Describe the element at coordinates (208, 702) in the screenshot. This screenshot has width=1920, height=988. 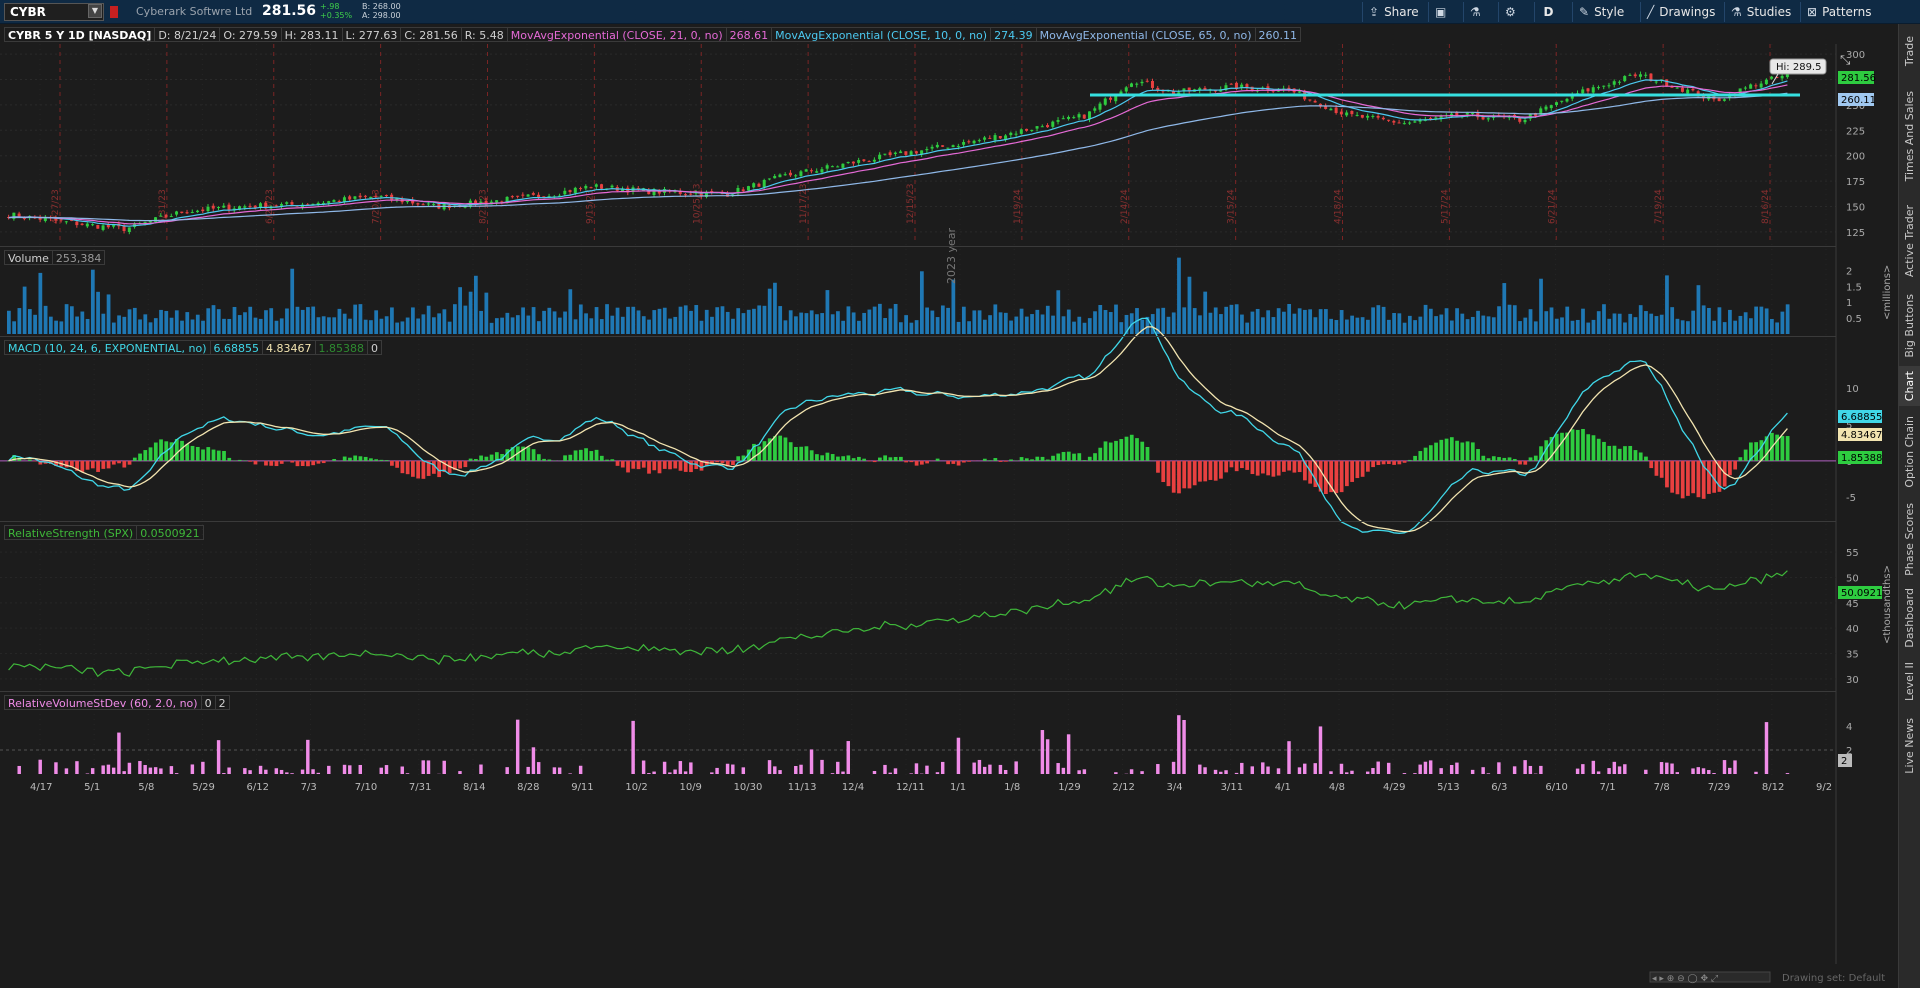
I see `rvol-value-1: 0` at that location.